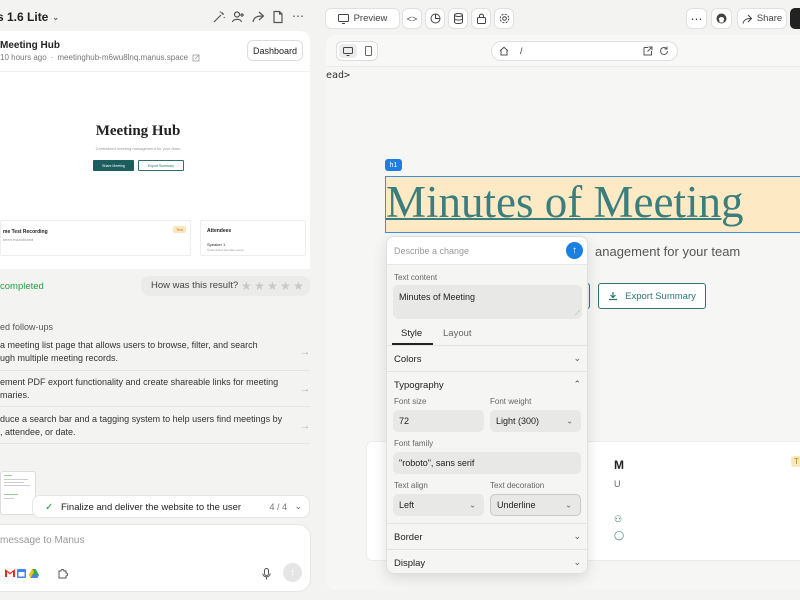 The height and width of the screenshot is (600, 800). What do you see at coordinates (239, 18) in the screenshot?
I see `add-user-icon` at bounding box center [239, 18].